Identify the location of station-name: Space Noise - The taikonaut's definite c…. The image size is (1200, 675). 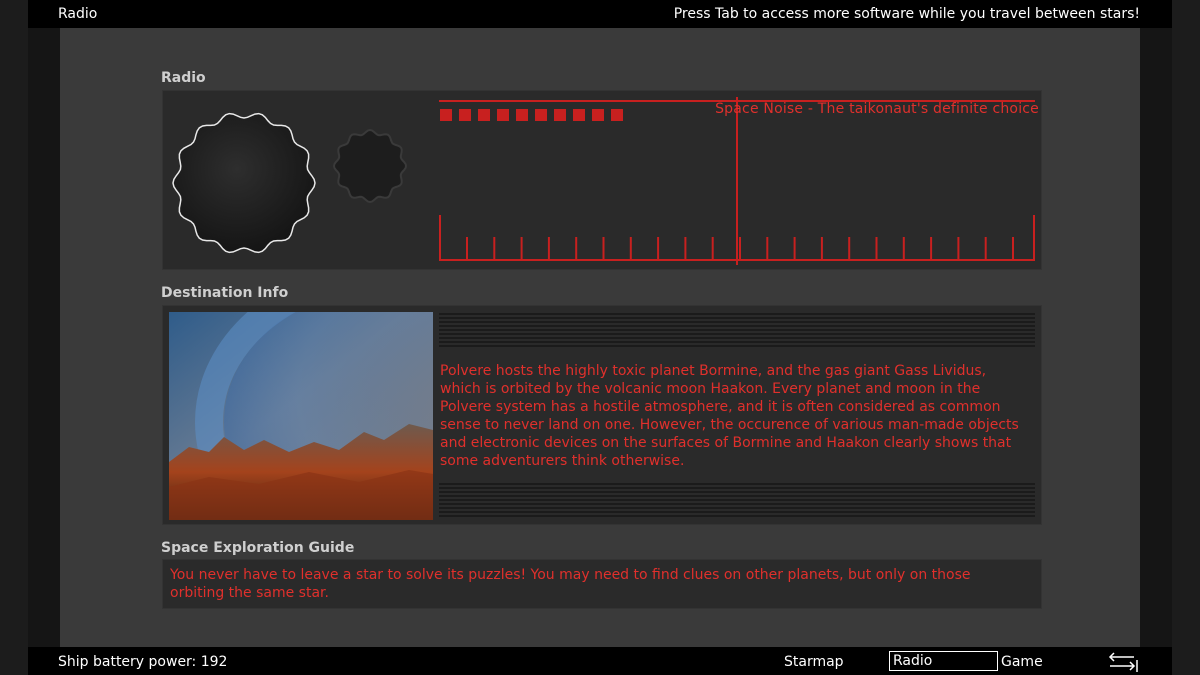
(877, 109).